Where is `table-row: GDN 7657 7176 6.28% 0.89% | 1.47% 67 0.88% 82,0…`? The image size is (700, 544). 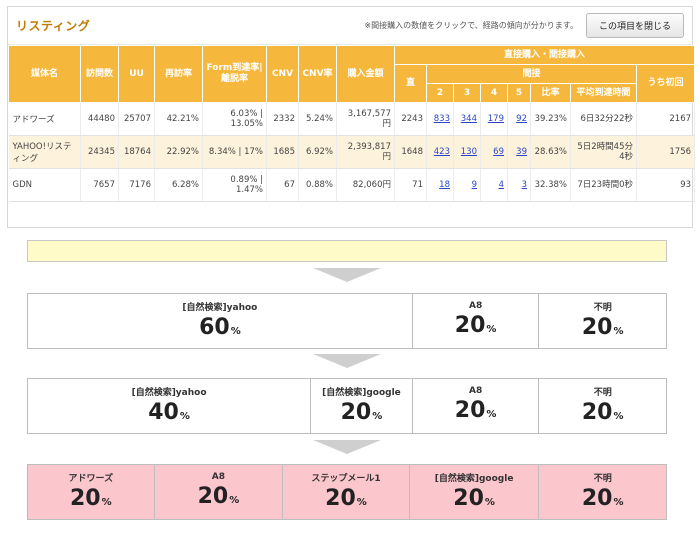 table-row: GDN 7657 7176 6.28% 0.89% | 1.47% 67 0.88% 82,0… is located at coordinates (352, 185).